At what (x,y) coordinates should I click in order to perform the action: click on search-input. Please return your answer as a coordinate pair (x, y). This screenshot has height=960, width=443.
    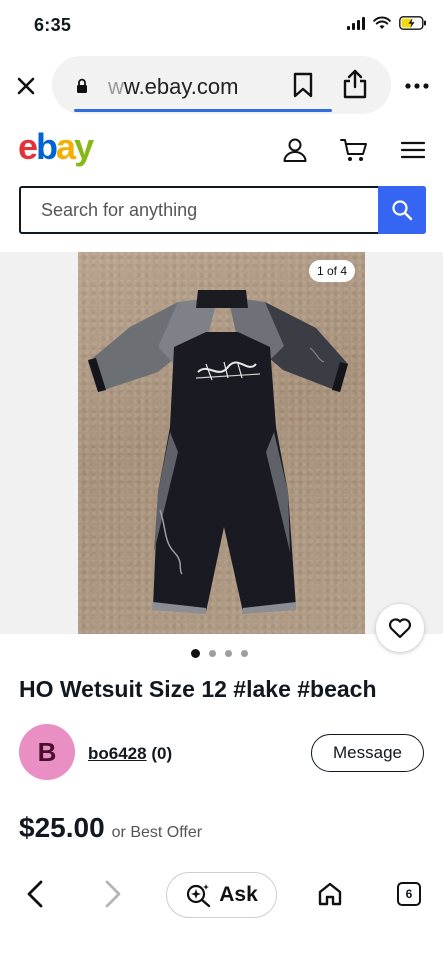
    Looking at the image, I should click on (199, 210).